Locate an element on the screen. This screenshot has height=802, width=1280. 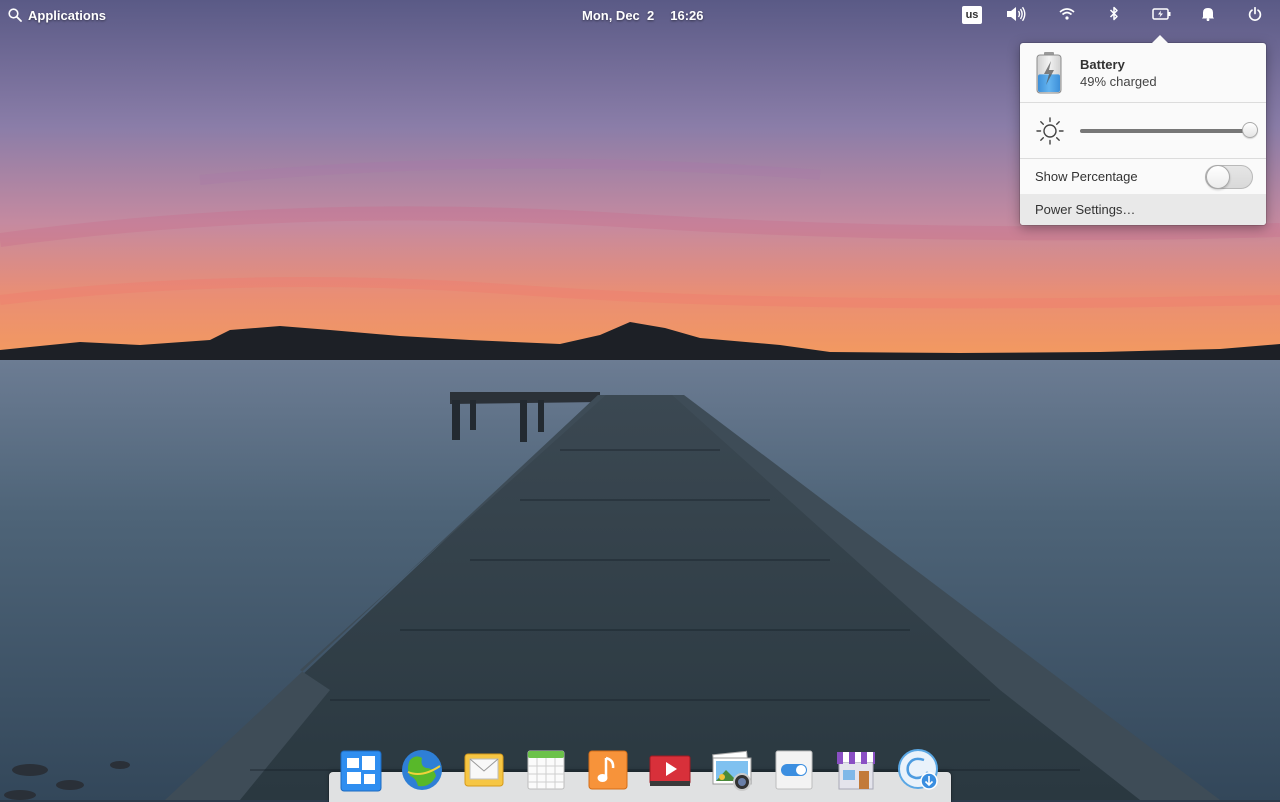
sound-indicator is located at coordinates (1016, 15).